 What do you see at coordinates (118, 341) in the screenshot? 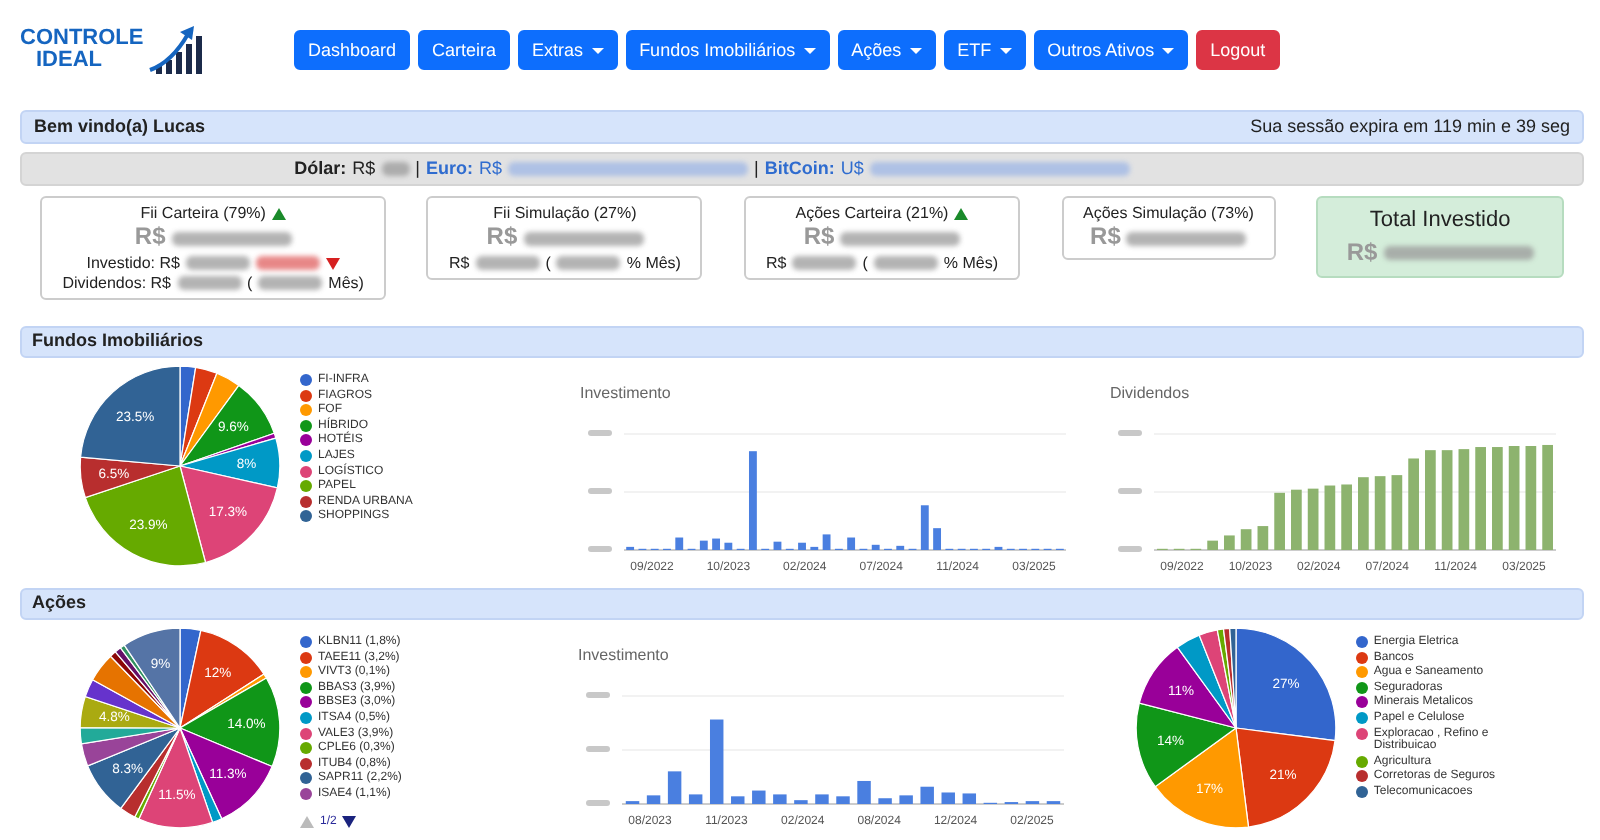
I see `section-title: Fundos Imobiliários` at bounding box center [118, 341].